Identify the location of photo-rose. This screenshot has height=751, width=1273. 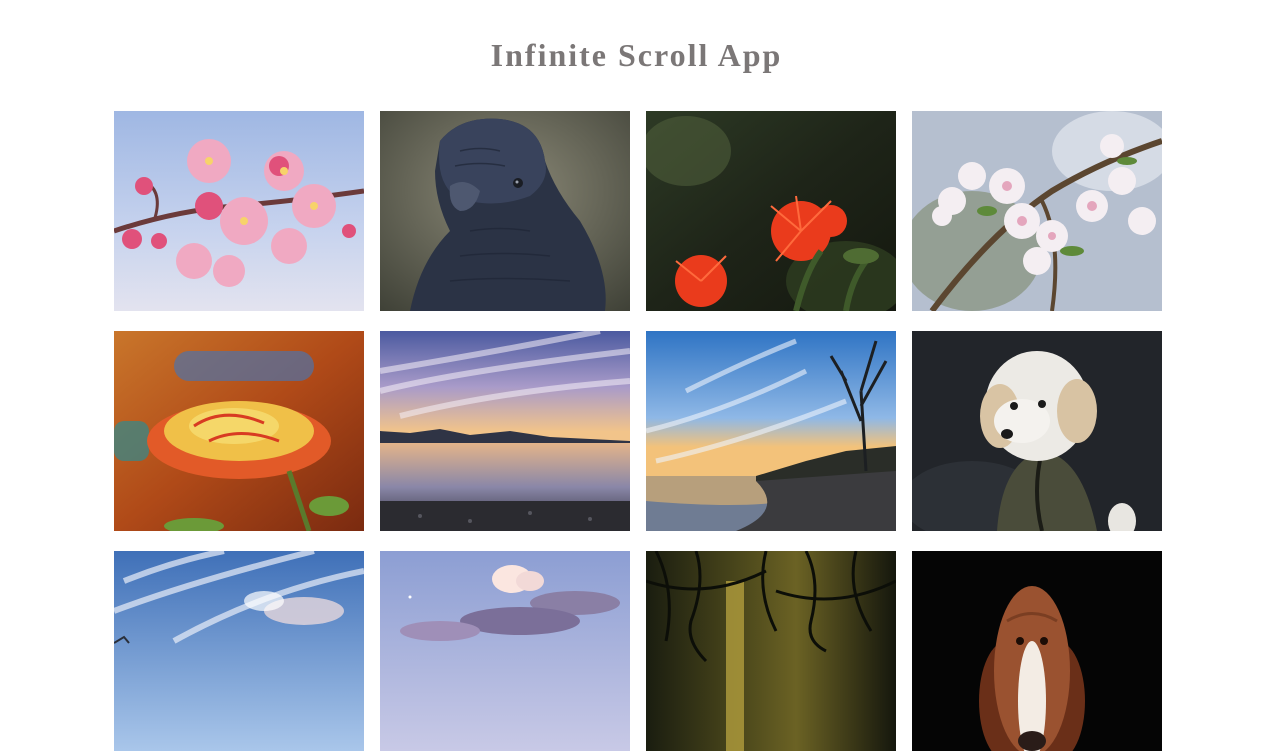
(239, 431).